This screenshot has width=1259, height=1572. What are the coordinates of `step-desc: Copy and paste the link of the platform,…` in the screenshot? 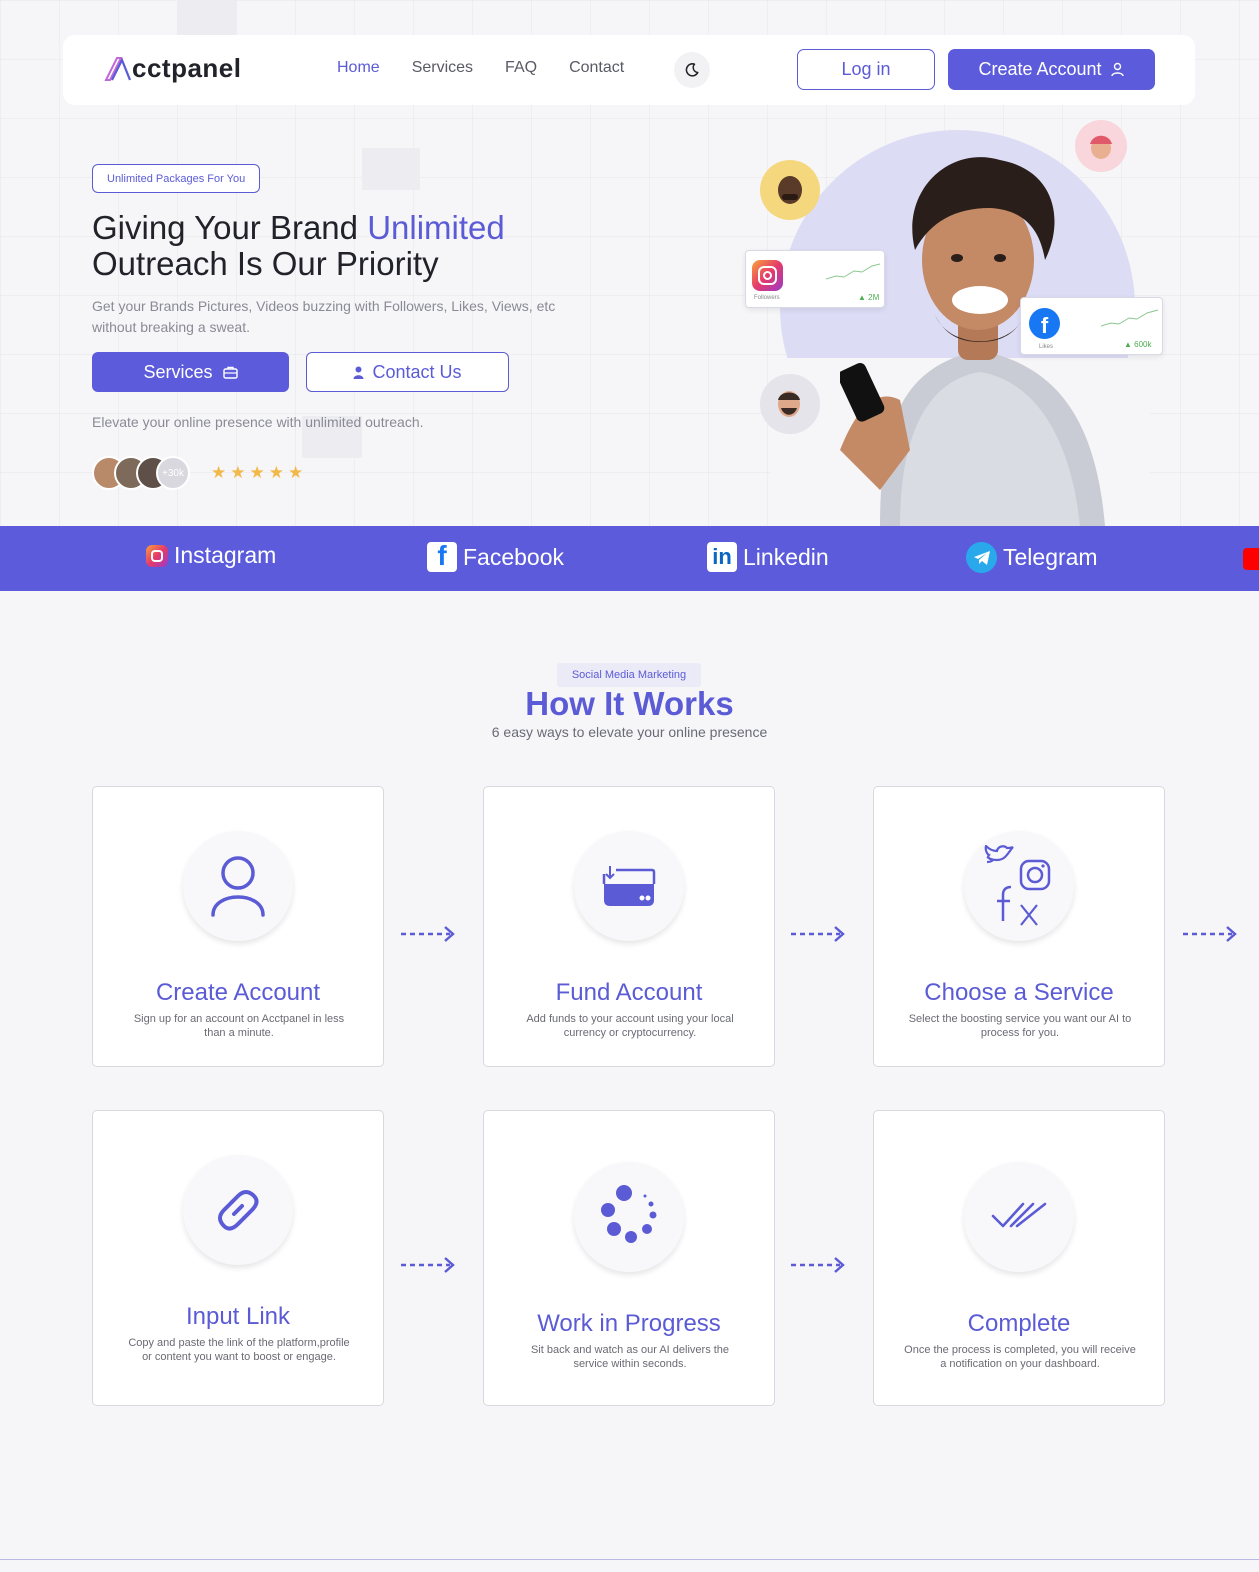 It's located at (239, 1350).